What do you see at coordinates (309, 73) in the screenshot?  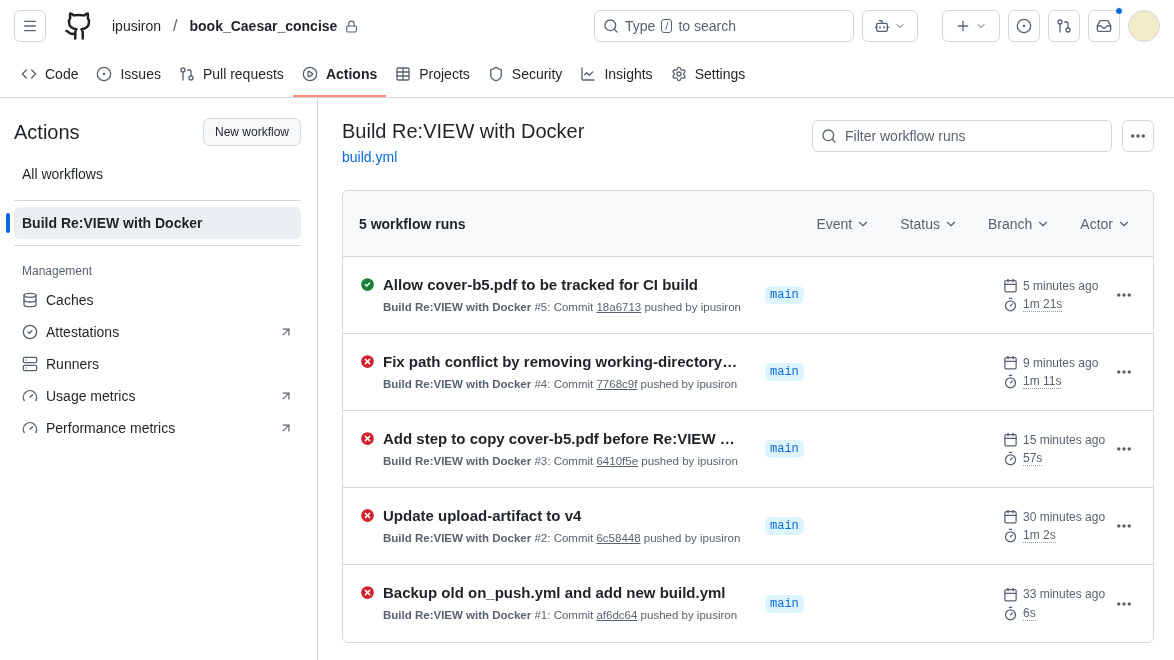 I see `play-icon` at bounding box center [309, 73].